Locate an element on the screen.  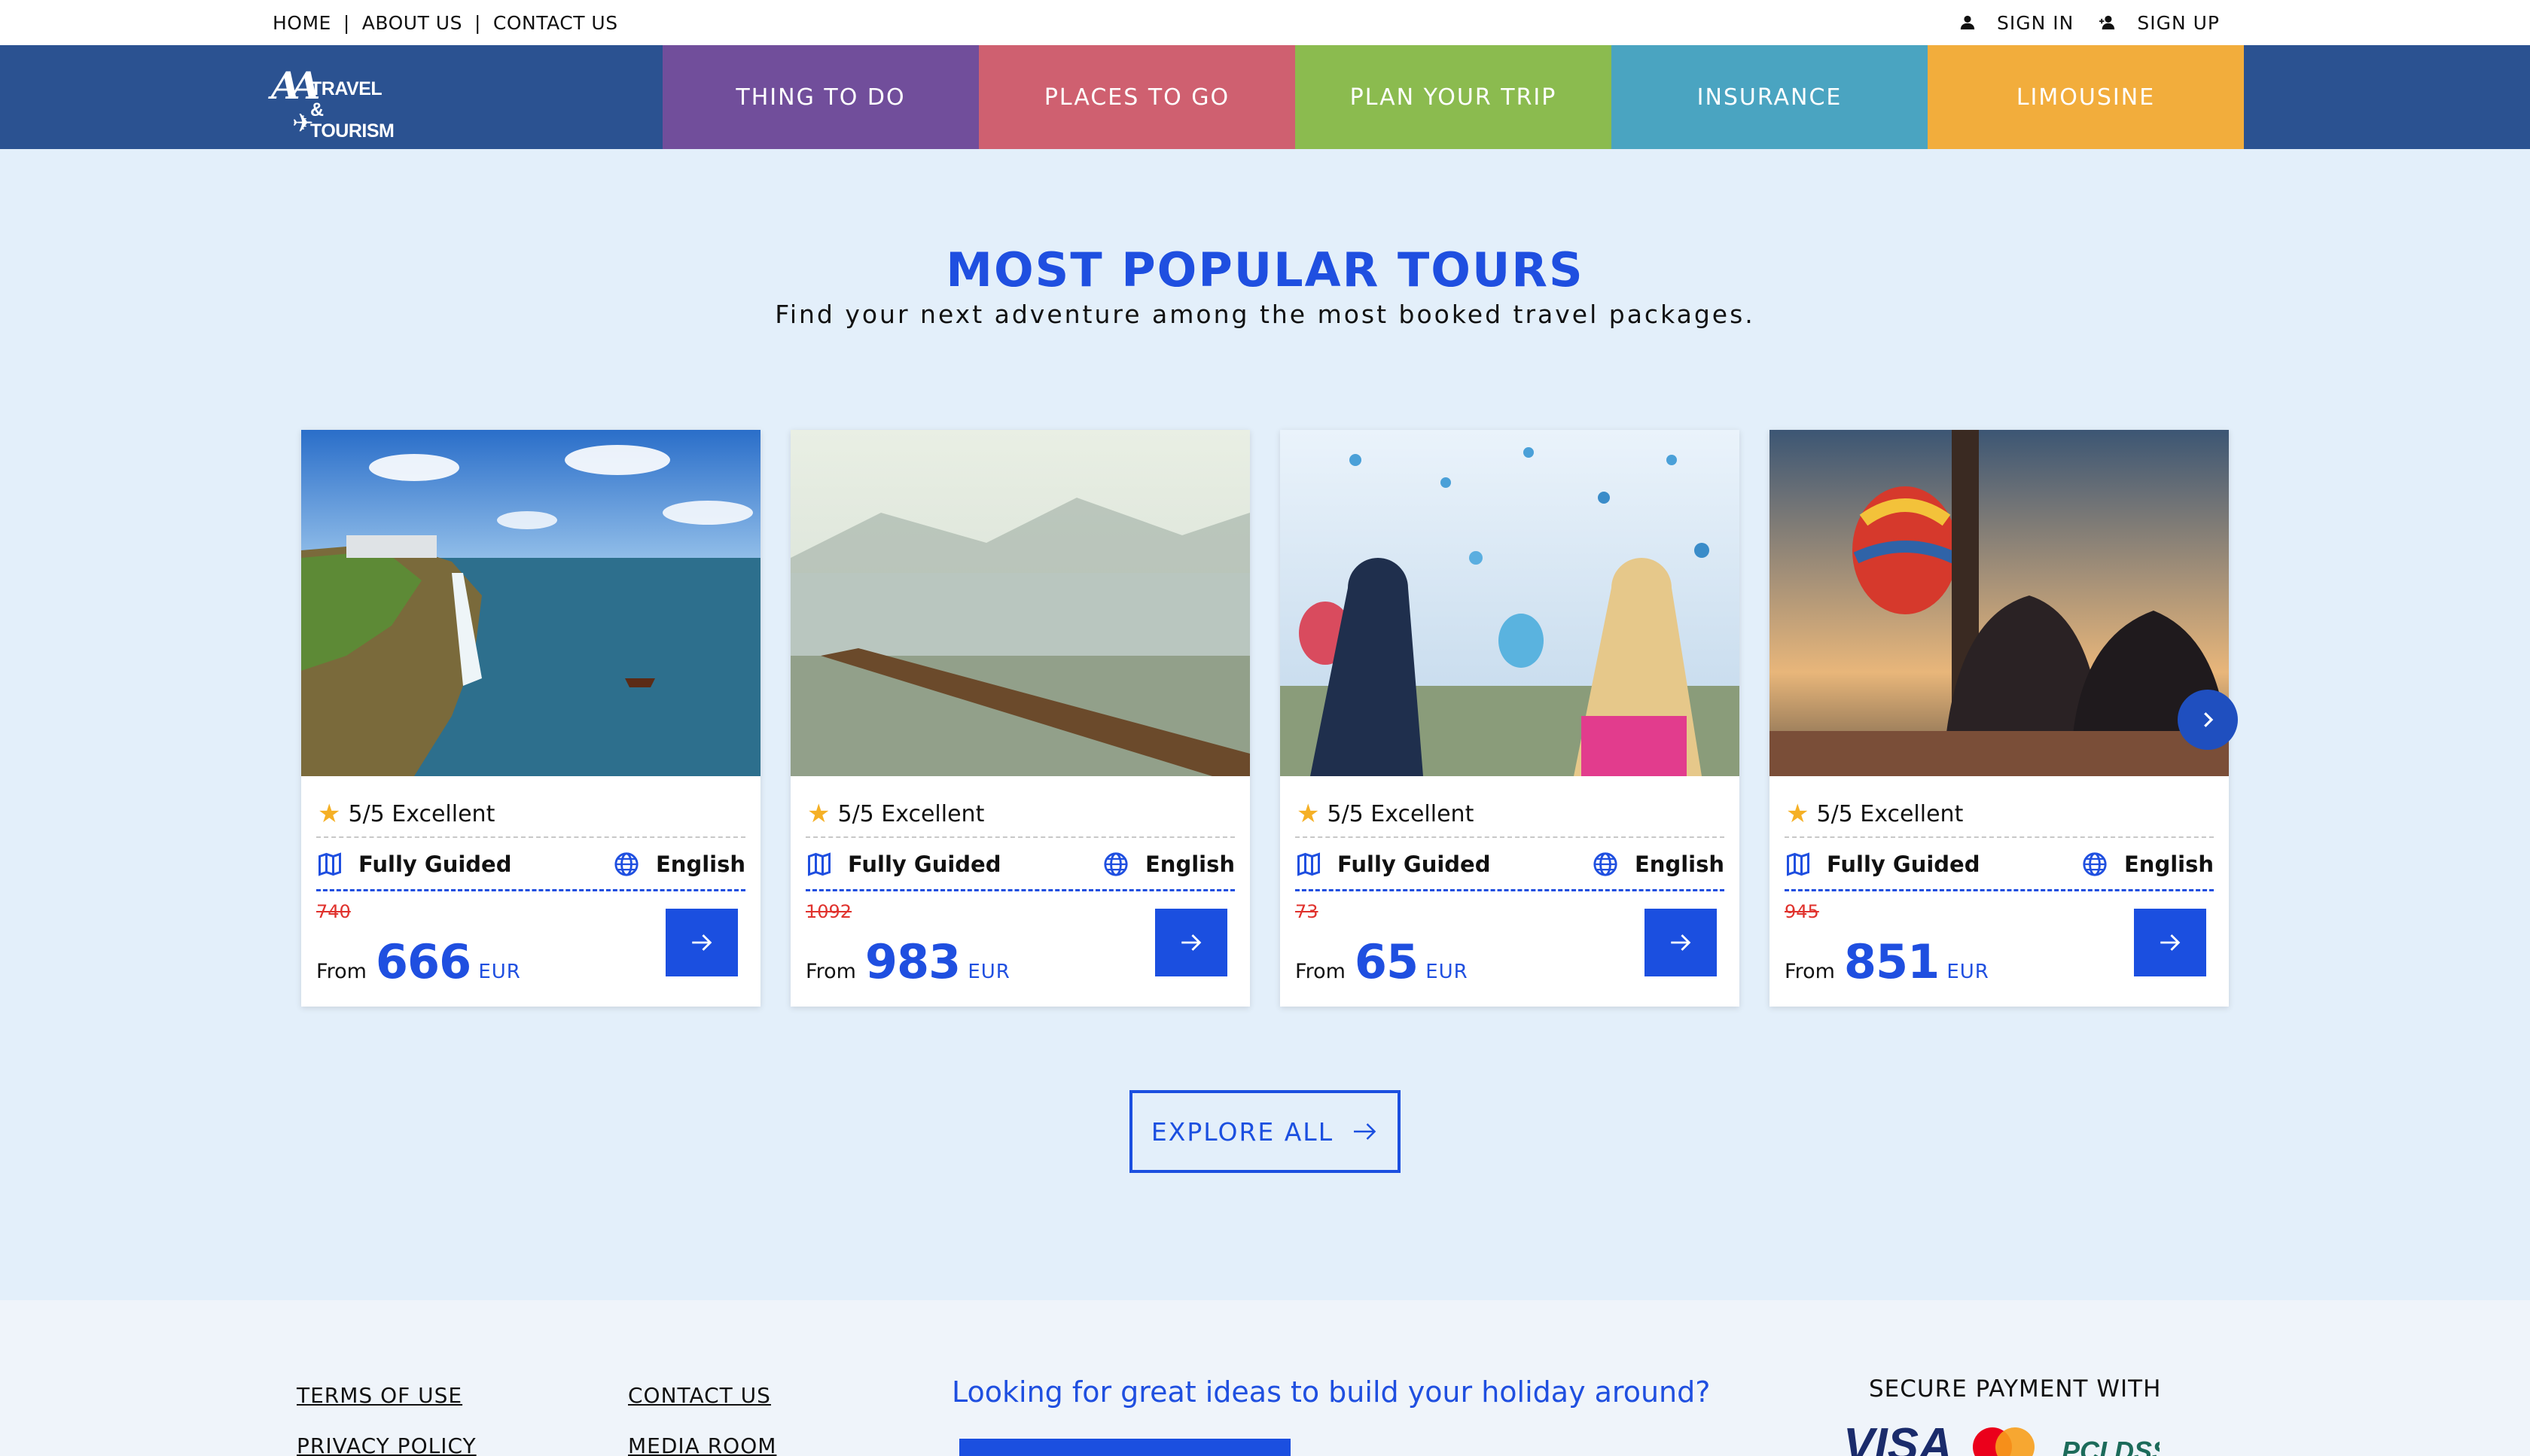
logo-line-1: TRAVEL & is located at coordinates (346, 99).